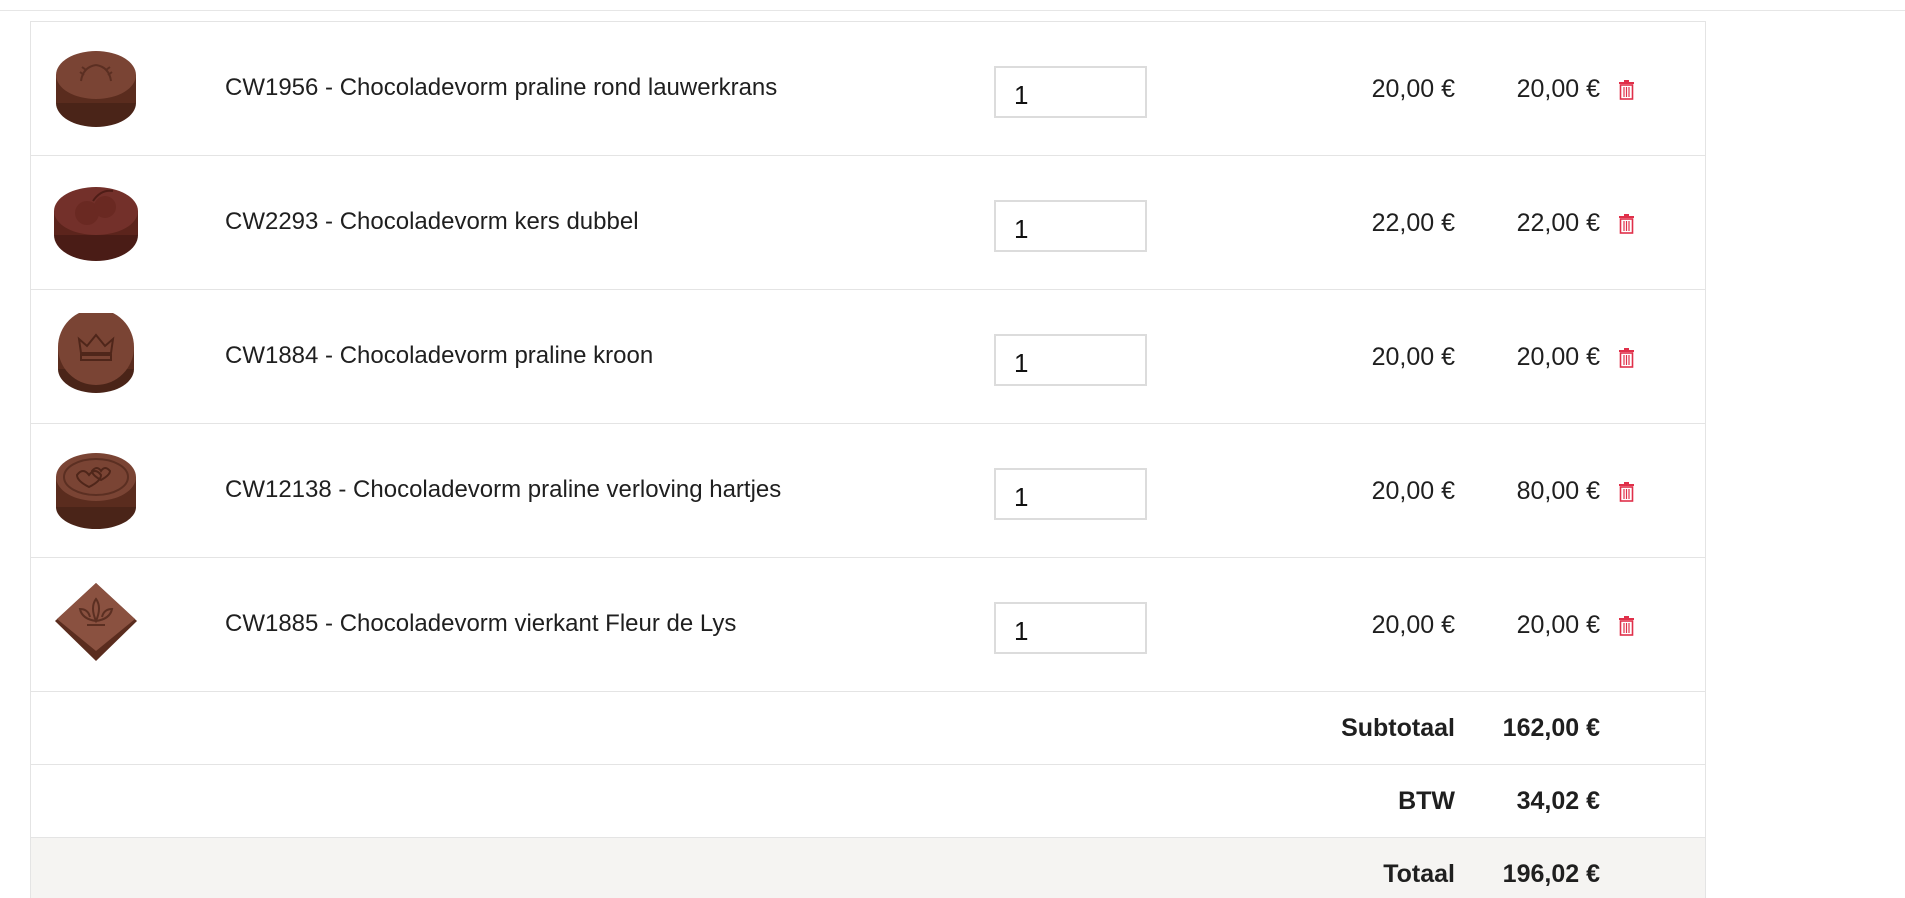 This screenshot has width=1905, height=898. I want to click on subtotal-label: Subtotaal, so click(1398, 728).